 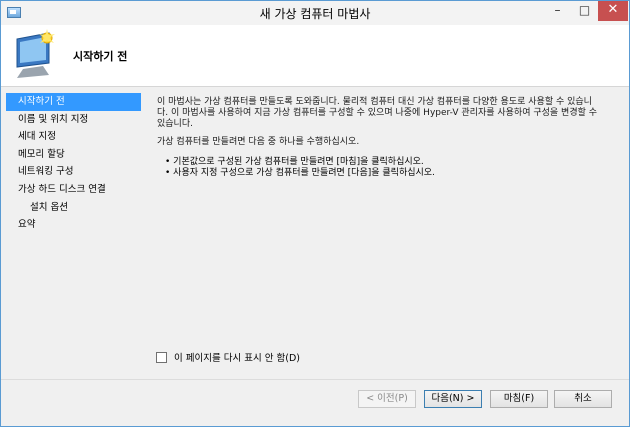 I want to click on instruction-text: 가상 컴퓨터를 만들려면 다음 중 하나를 수행하십시오., so click(x=258, y=142).